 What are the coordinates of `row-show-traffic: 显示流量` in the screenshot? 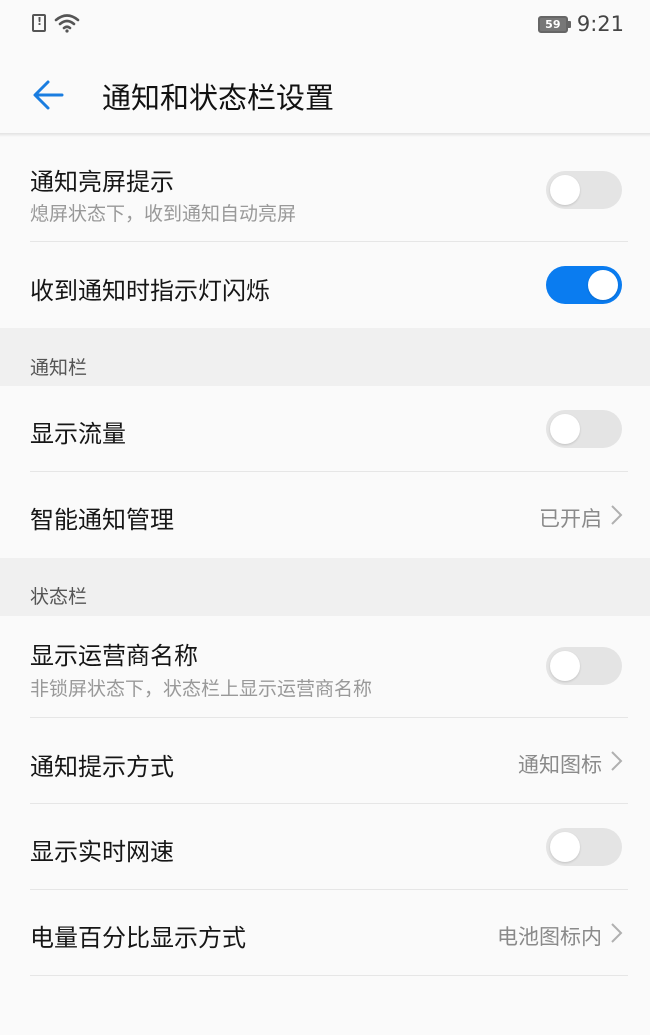 It's located at (325, 429).